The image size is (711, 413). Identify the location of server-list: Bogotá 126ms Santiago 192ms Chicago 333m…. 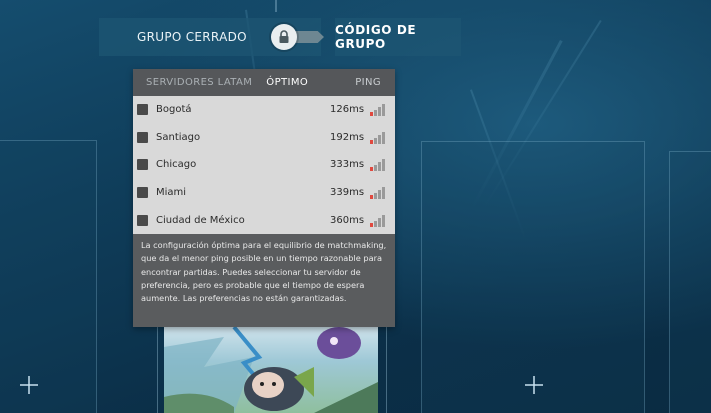
(264, 165).